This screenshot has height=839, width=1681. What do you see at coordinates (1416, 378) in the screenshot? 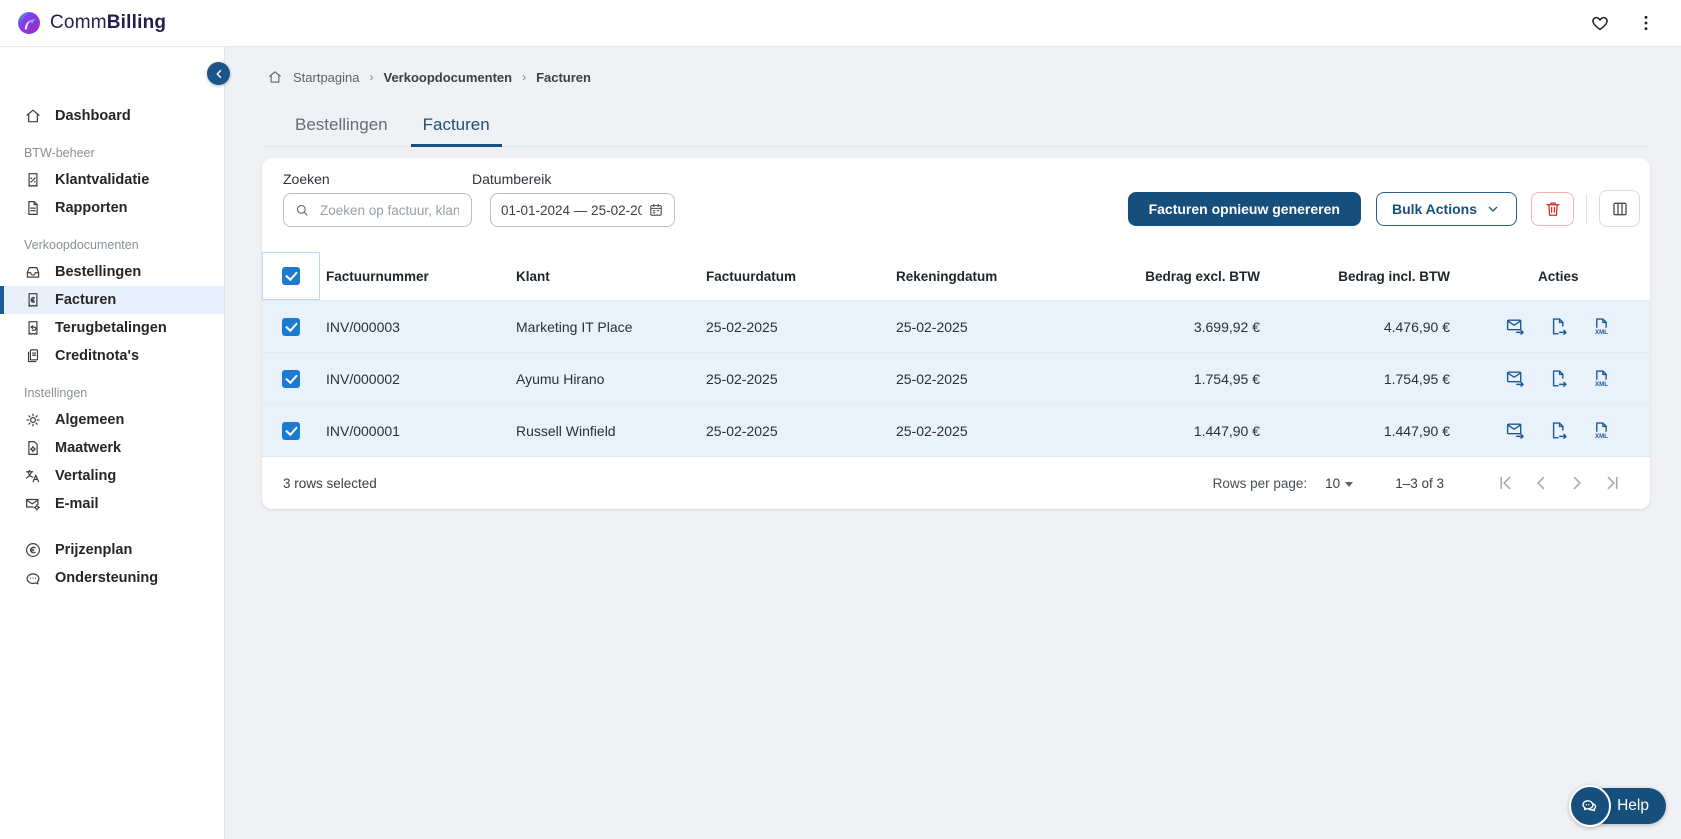
I see `cell-amount-incl-btw: 1.754,95 €` at bounding box center [1416, 378].